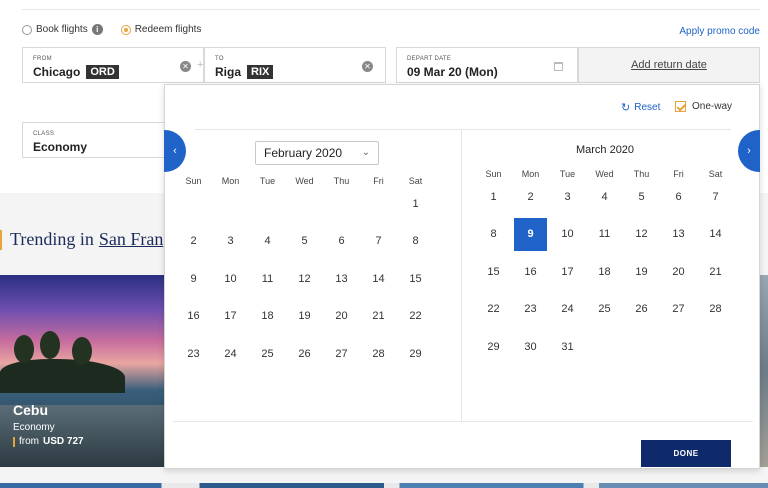 This screenshot has width=768, height=488. I want to click on done-button: DONE, so click(686, 453).